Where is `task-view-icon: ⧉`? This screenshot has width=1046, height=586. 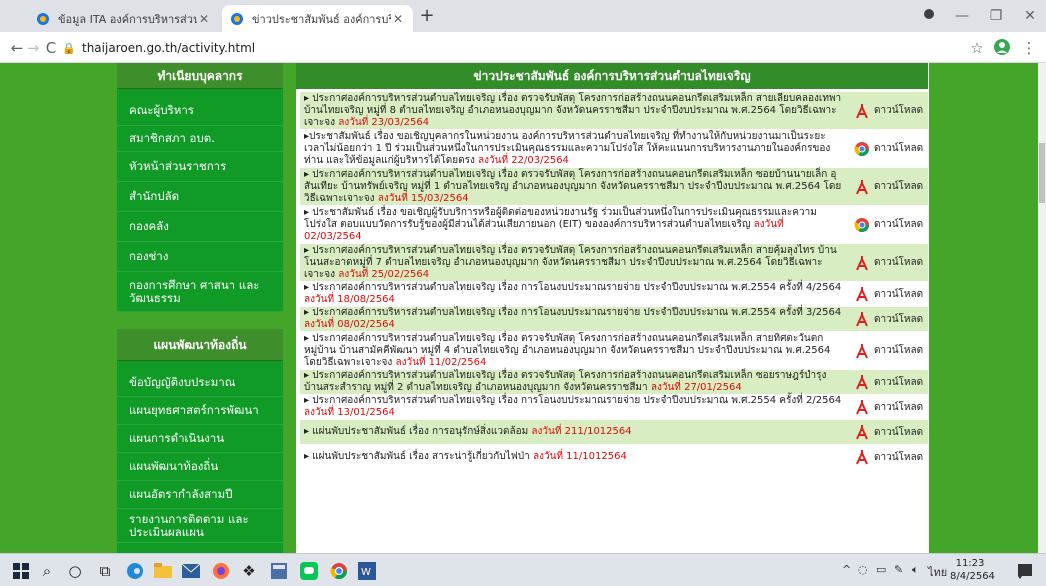
task-view-icon: ⧉ is located at coordinates (105, 571).